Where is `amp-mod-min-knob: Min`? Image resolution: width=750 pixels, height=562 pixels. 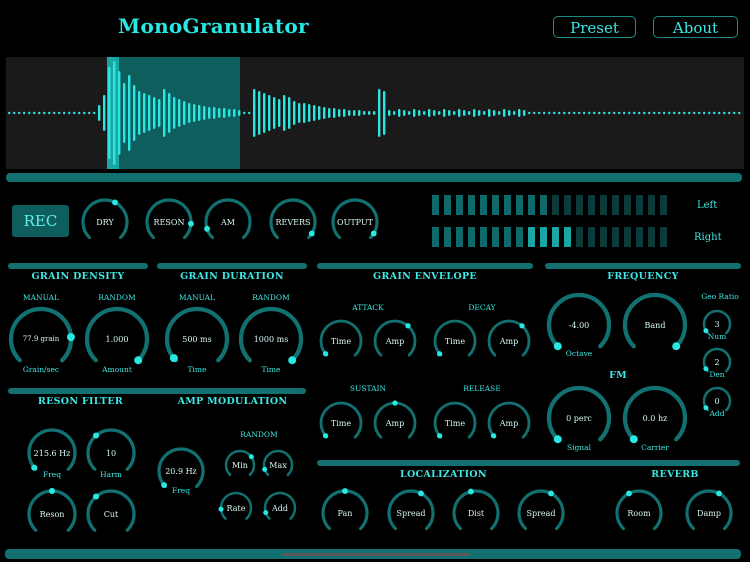
amp-mod-min-knob: Min is located at coordinates (240, 465).